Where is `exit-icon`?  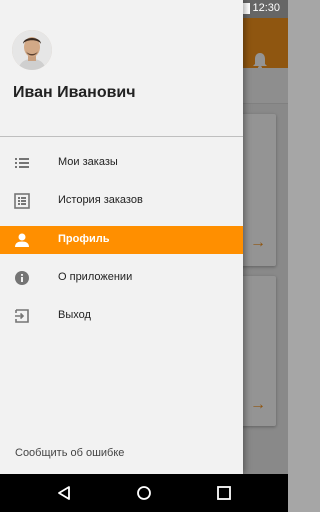
exit-icon is located at coordinates (22, 316).